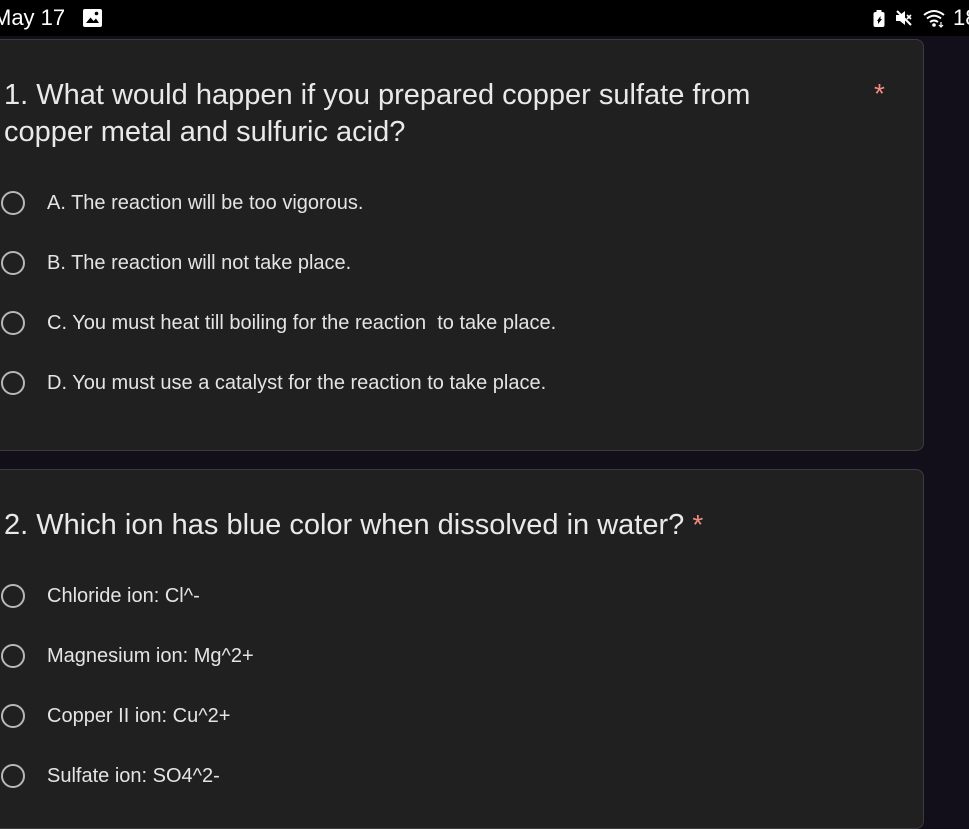 This screenshot has width=969, height=829. I want to click on status-bar: May 17 18, so click(484, 18).